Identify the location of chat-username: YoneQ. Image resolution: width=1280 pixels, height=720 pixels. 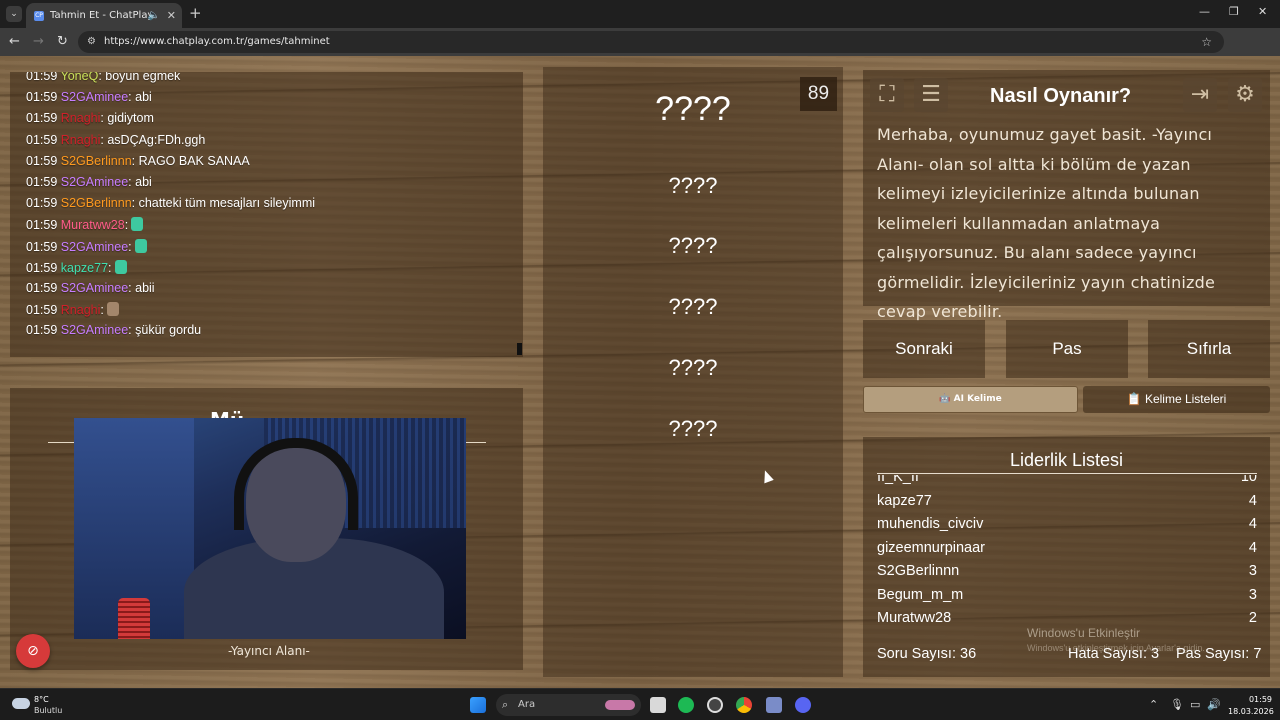
(80, 77).